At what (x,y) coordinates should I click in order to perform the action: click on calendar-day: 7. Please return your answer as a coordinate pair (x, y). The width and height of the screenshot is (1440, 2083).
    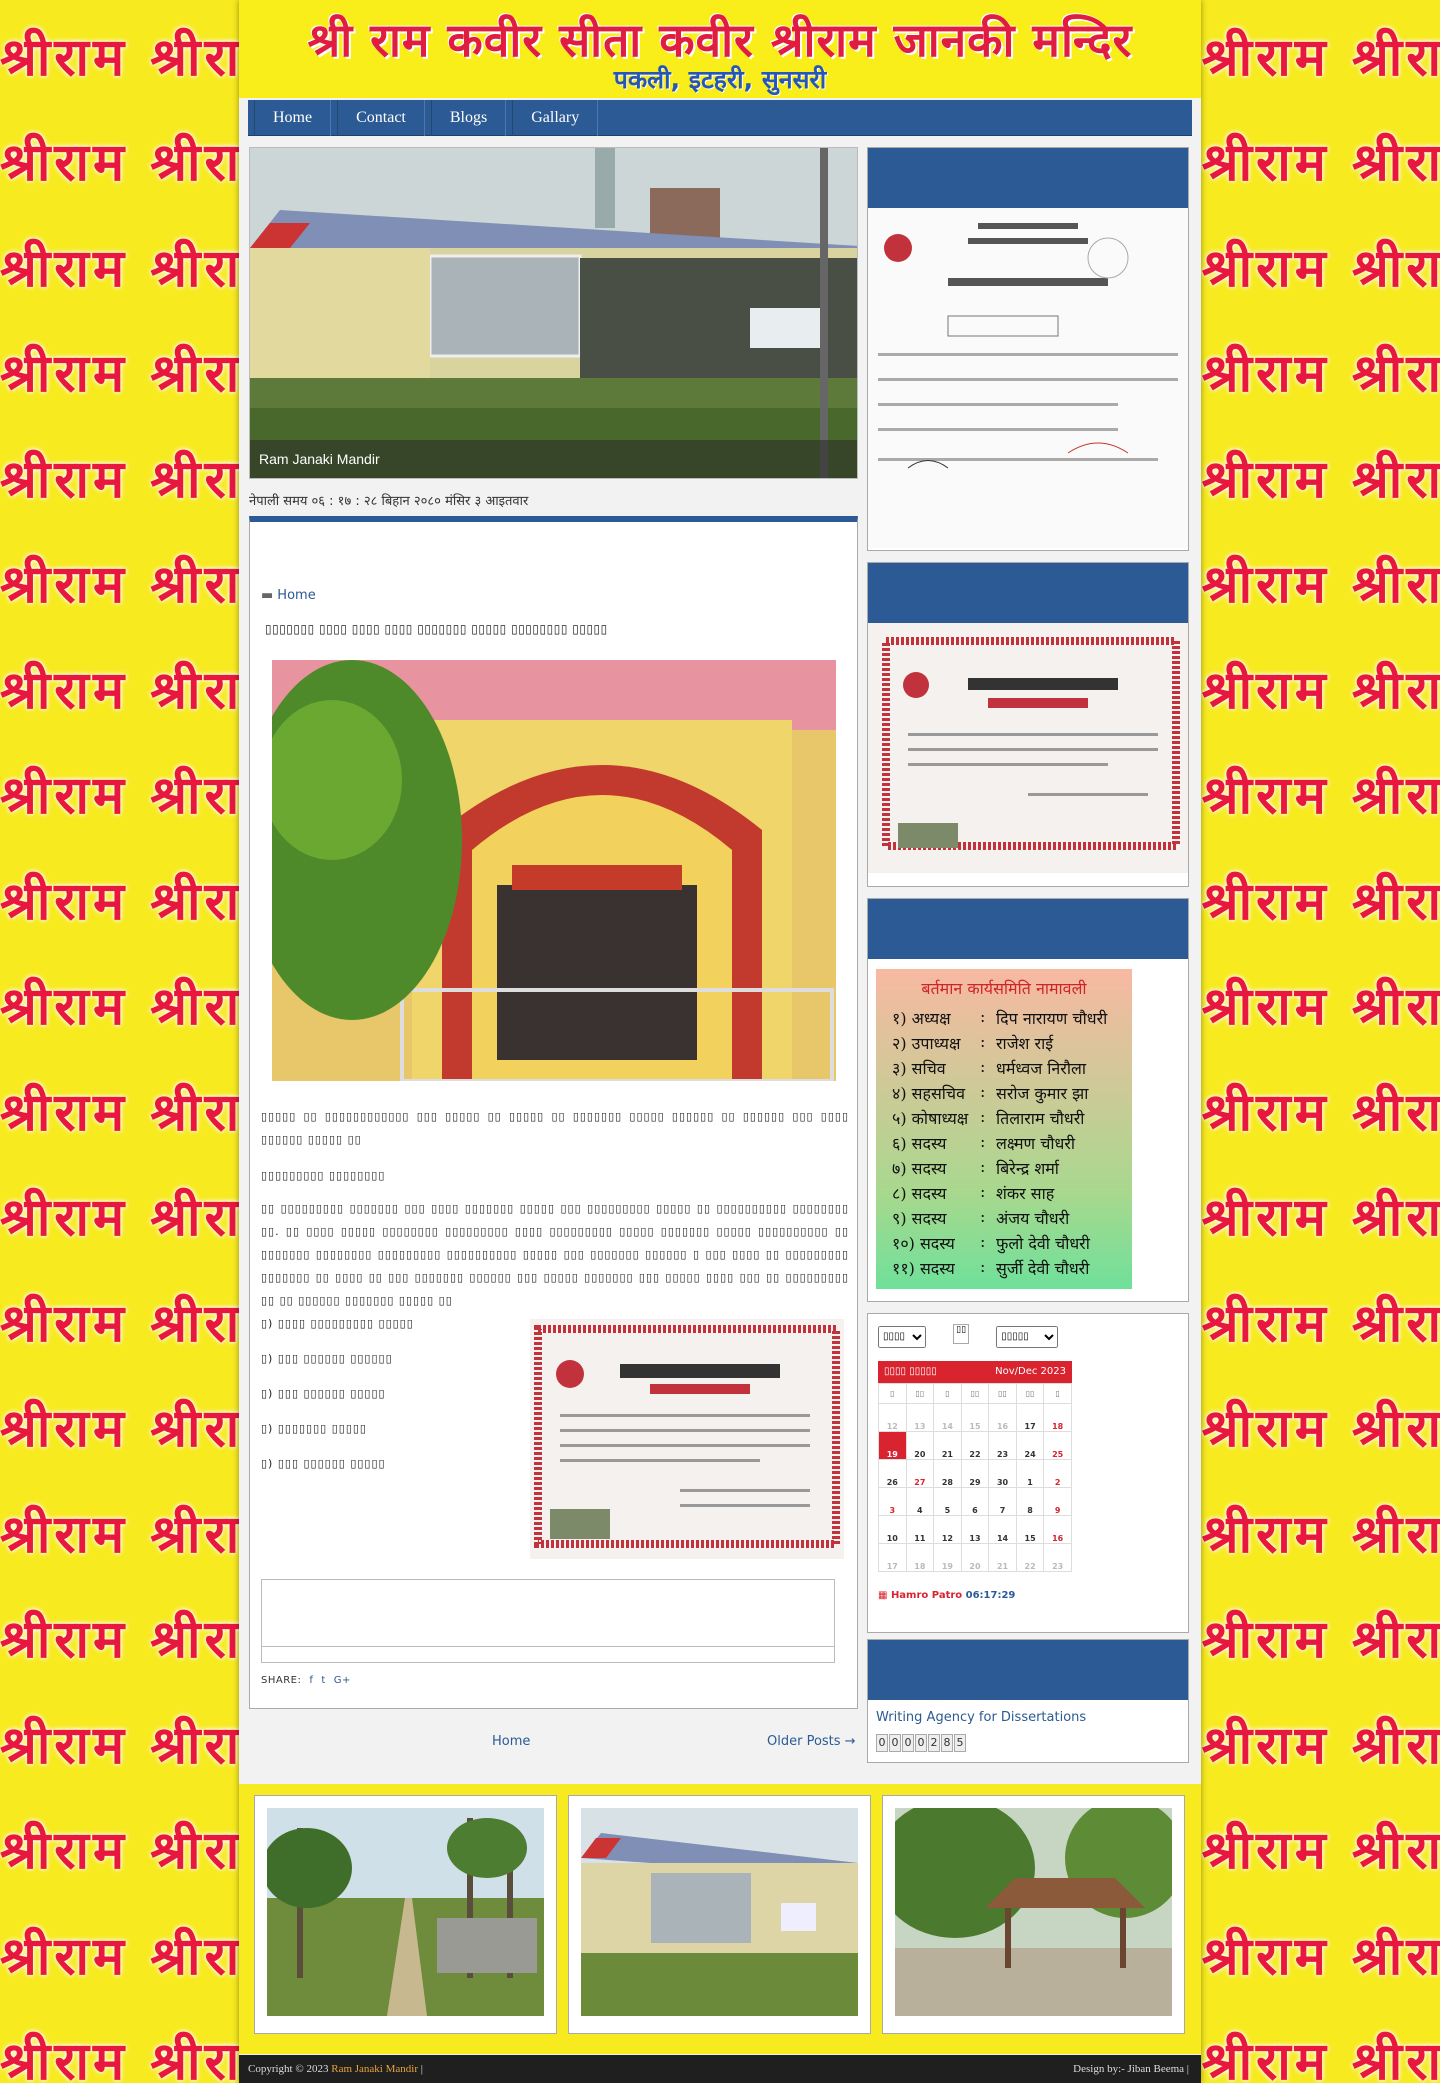
    Looking at the image, I should click on (1002, 1501).